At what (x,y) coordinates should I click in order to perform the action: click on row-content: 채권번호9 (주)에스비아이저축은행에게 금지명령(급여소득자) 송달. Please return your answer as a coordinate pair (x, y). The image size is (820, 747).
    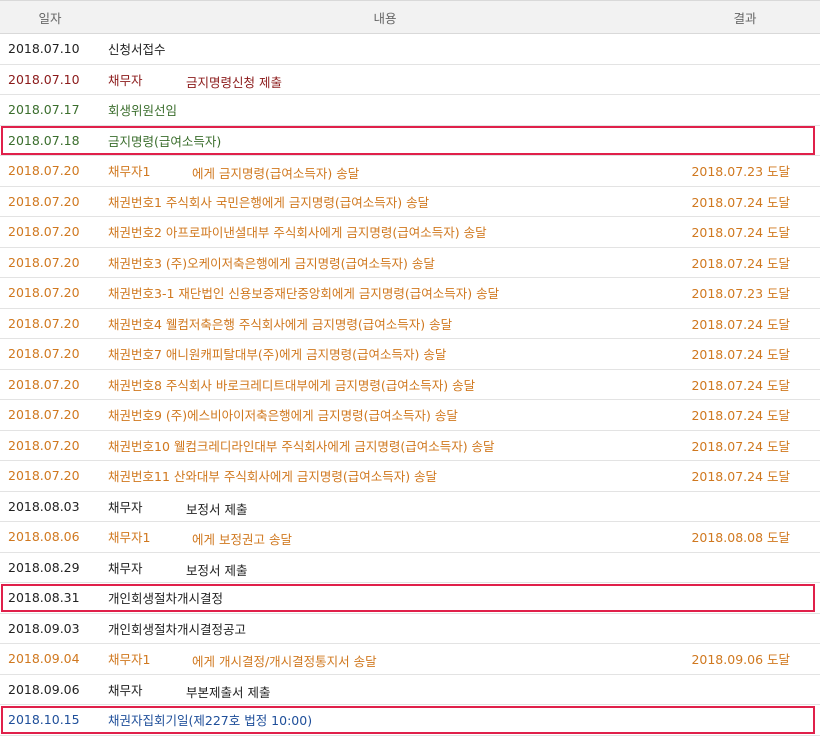
    Looking at the image, I should click on (385, 415).